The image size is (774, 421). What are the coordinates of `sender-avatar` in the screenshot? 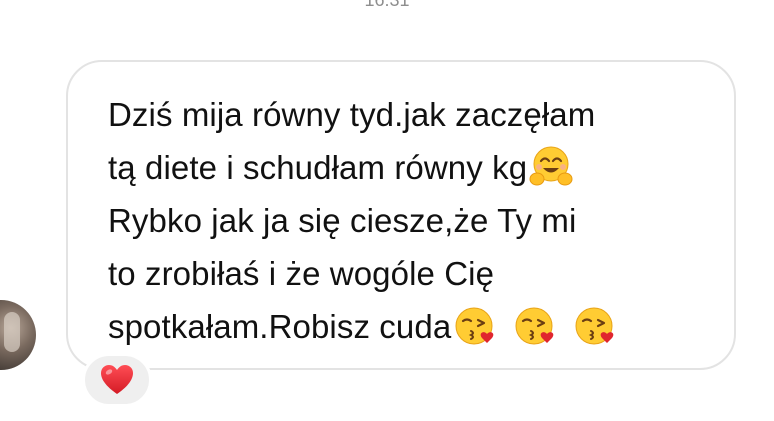 It's located at (18, 335).